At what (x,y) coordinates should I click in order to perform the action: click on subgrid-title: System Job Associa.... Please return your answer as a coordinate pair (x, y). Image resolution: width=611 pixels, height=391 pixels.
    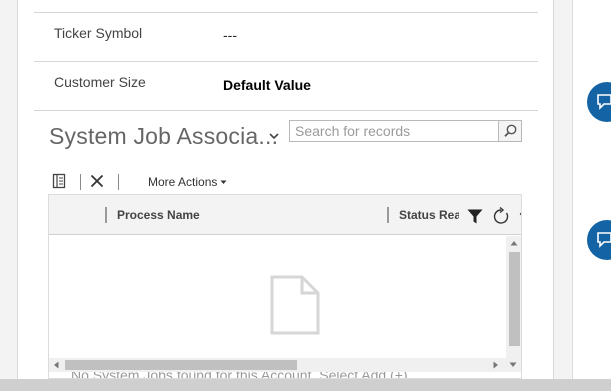
    Looking at the image, I should click on (163, 136).